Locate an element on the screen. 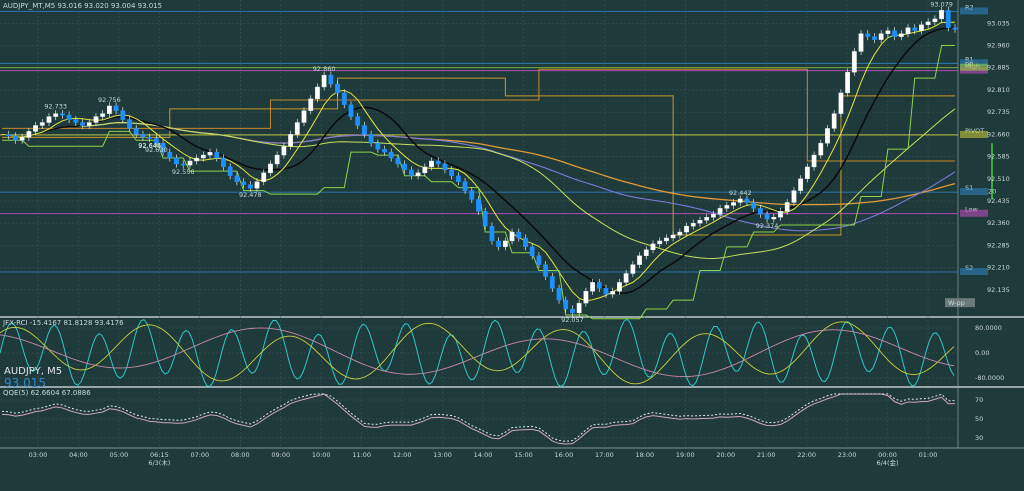 This screenshot has width=1024, height=491. y-tick-label: 92.735 is located at coordinates (998, 112).